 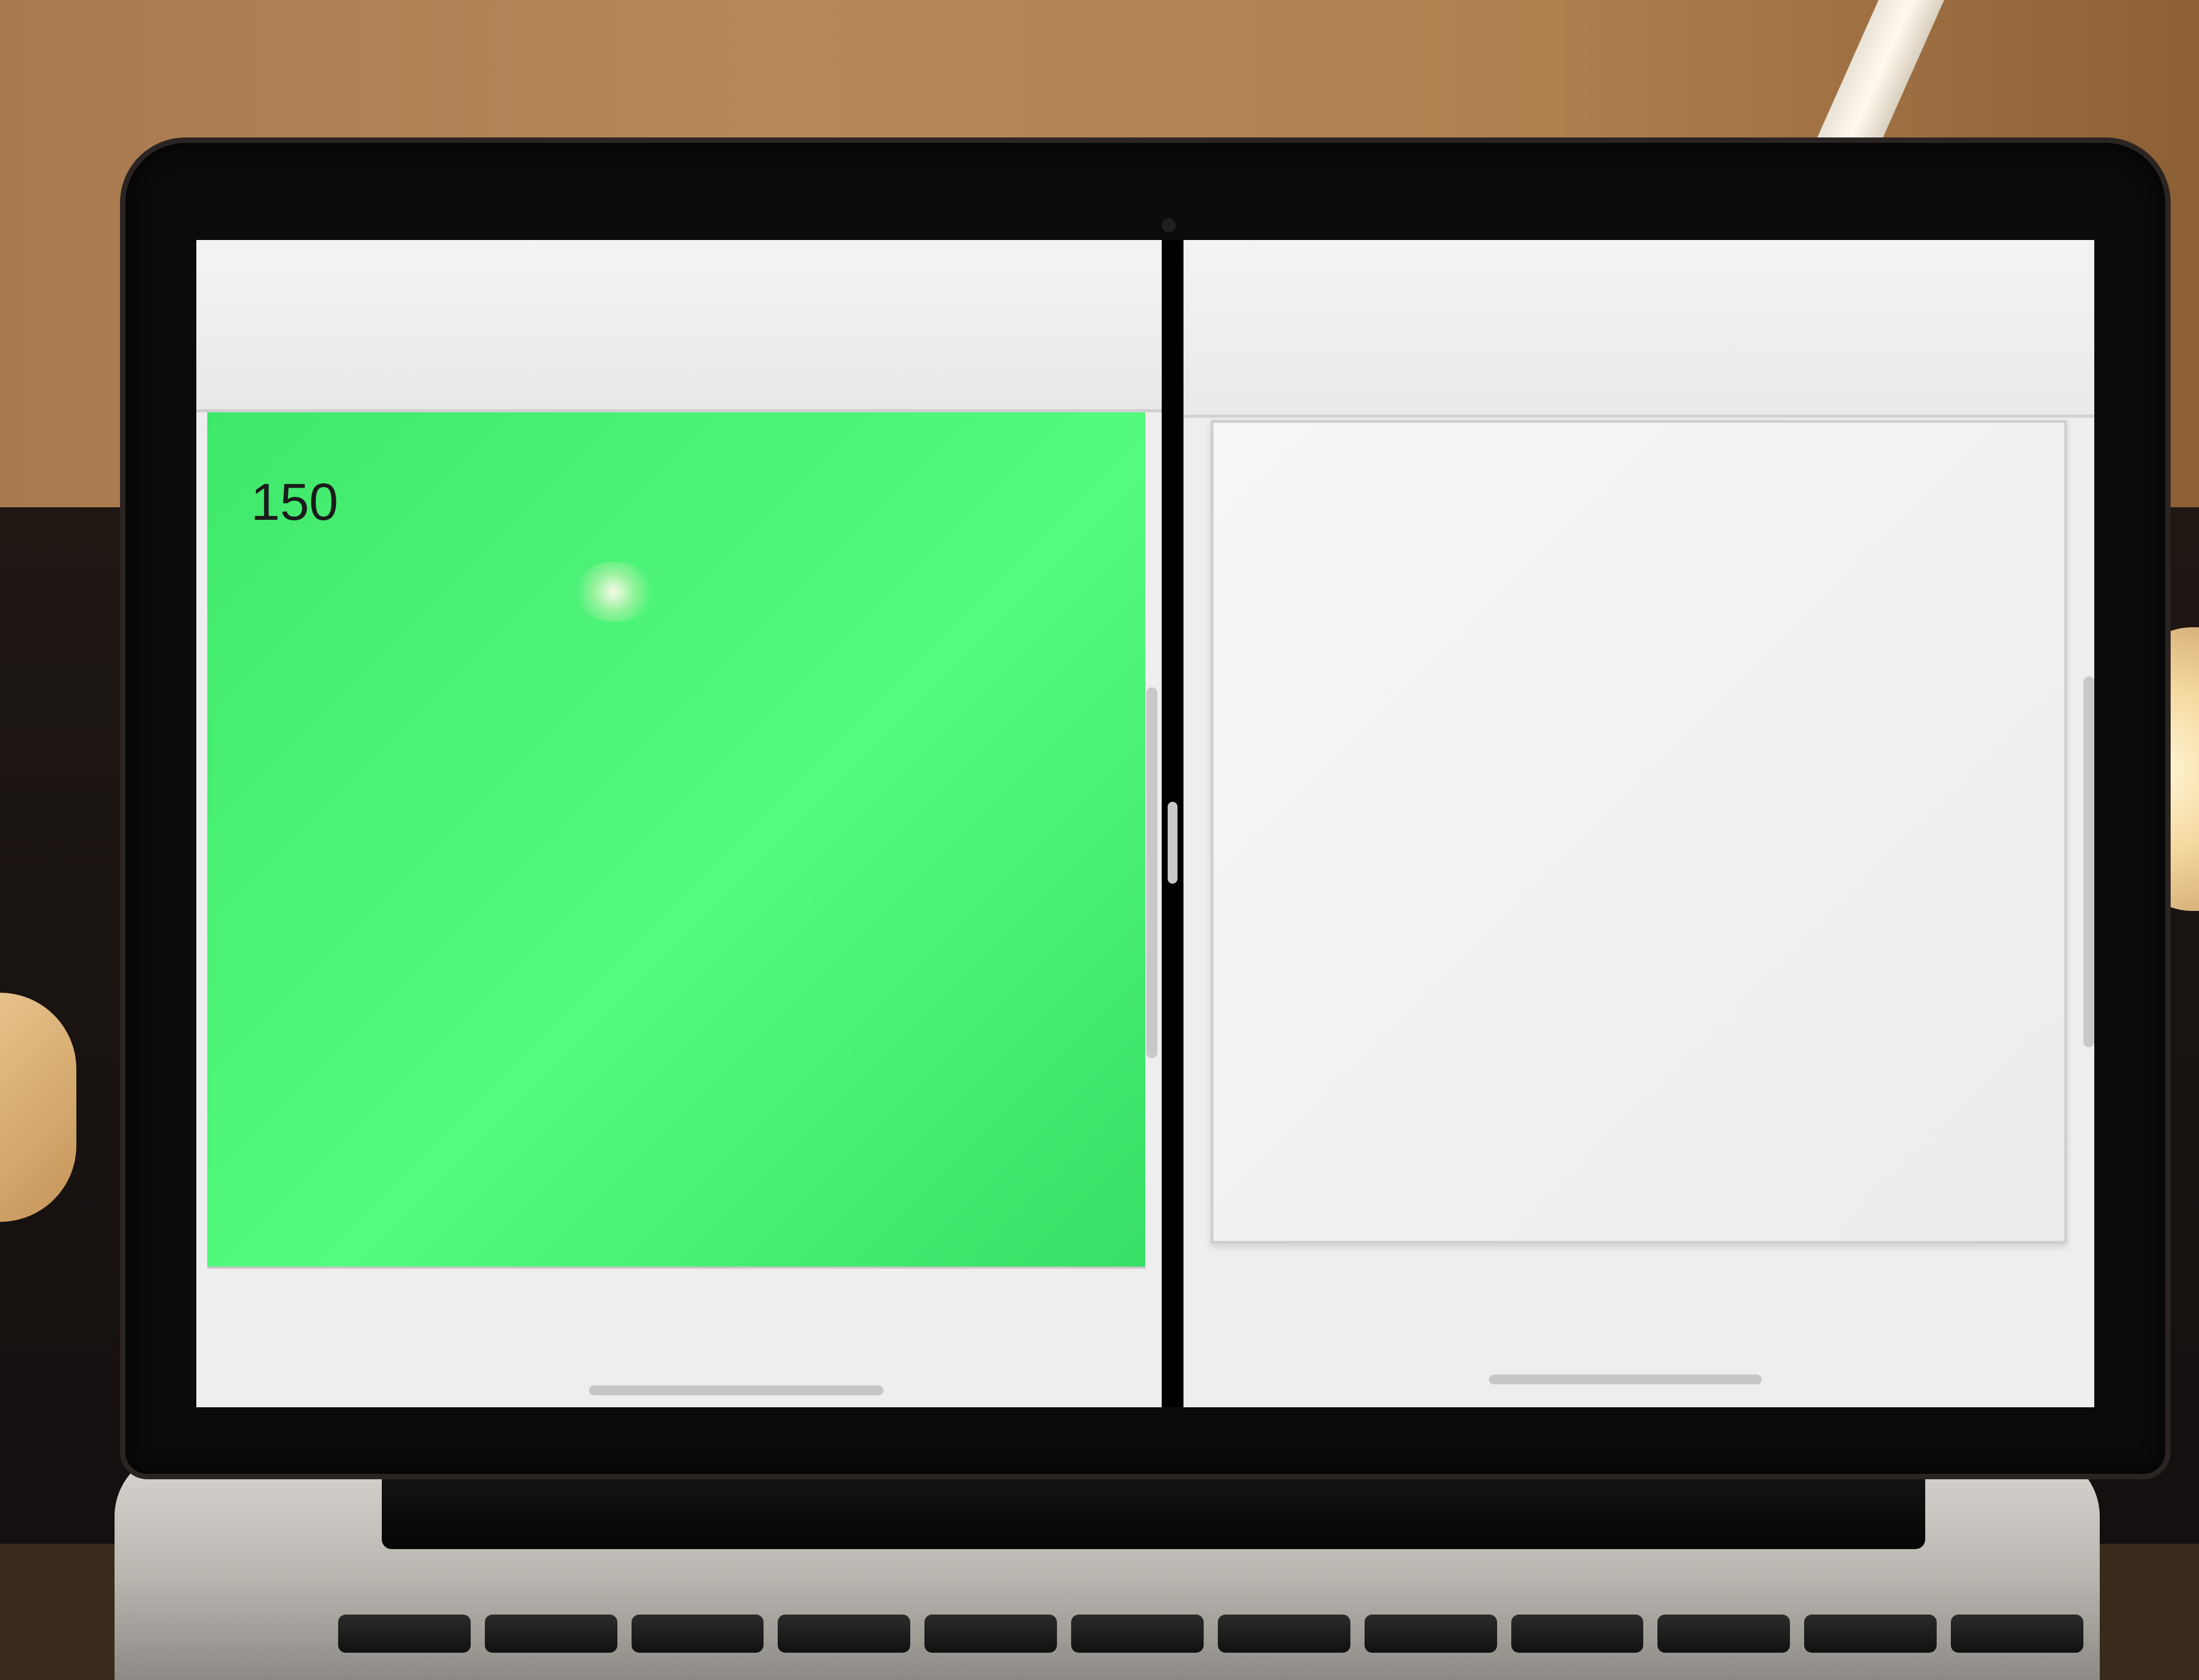 What do you see at coordinates (613, 592) in the screenshot?
I see `light-reflection` at bounding box center [613, 592].